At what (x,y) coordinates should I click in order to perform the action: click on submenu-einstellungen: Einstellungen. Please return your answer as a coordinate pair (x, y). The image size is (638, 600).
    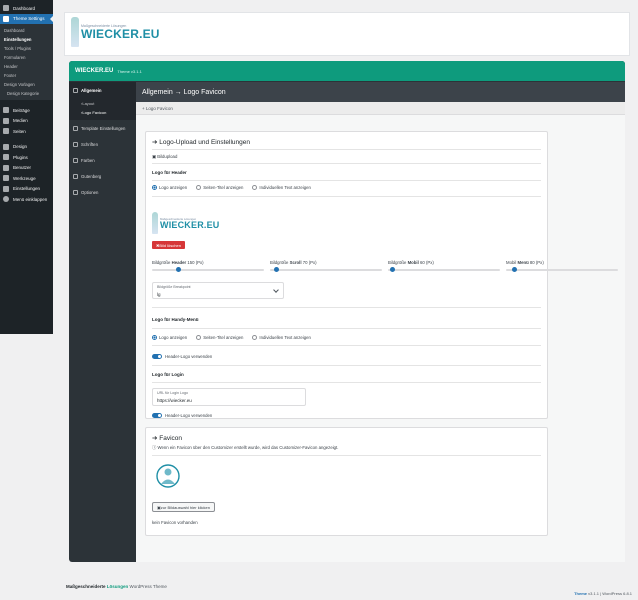
    Looking at the image, I should click on (26, 39).